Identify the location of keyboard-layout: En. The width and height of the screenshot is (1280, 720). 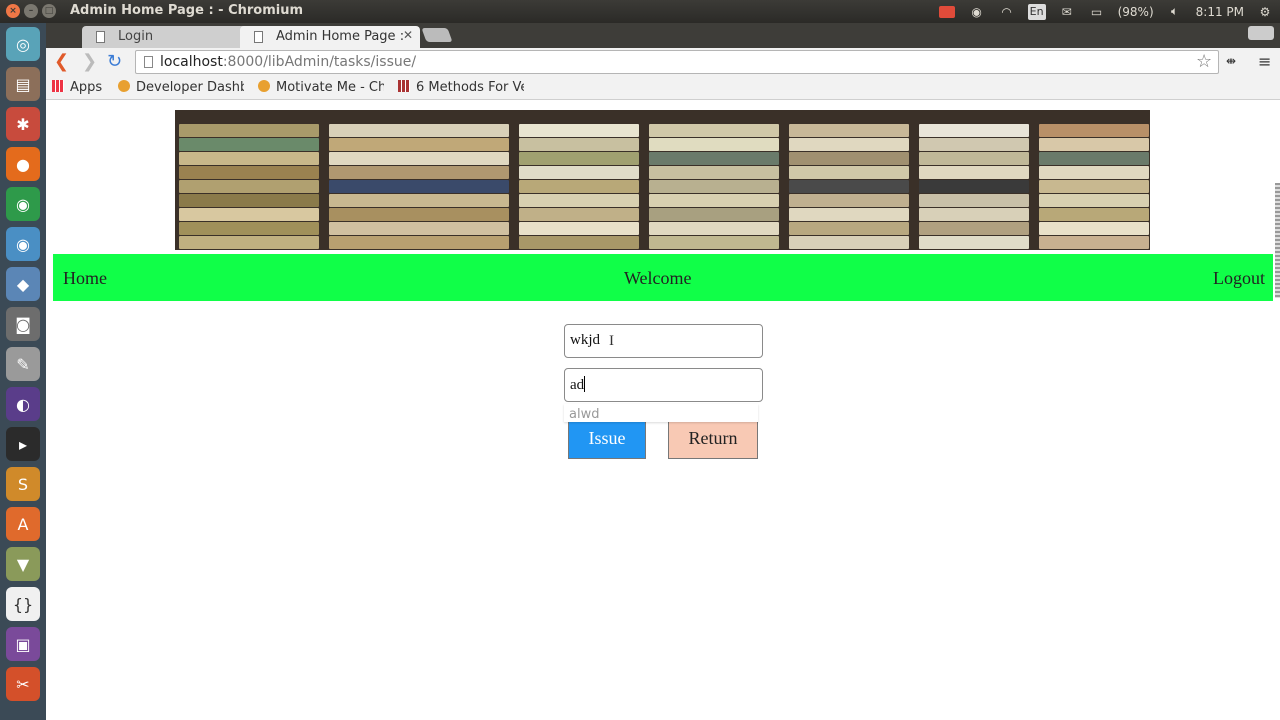
(1036, 11).